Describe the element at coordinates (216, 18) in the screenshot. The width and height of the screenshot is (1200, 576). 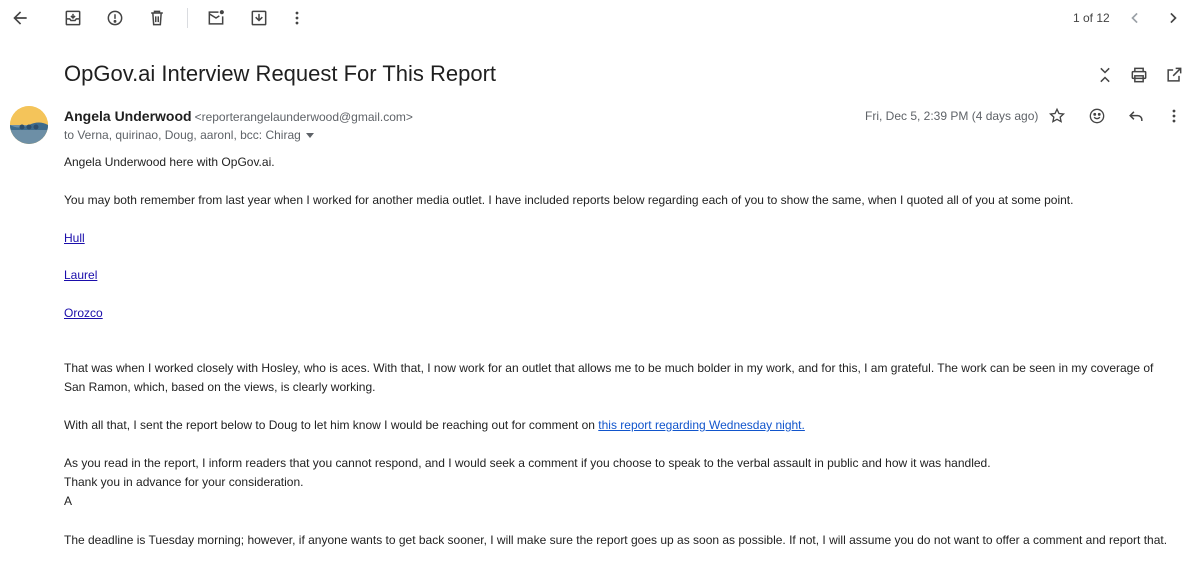
I see `mark-unread-icon` at that location.